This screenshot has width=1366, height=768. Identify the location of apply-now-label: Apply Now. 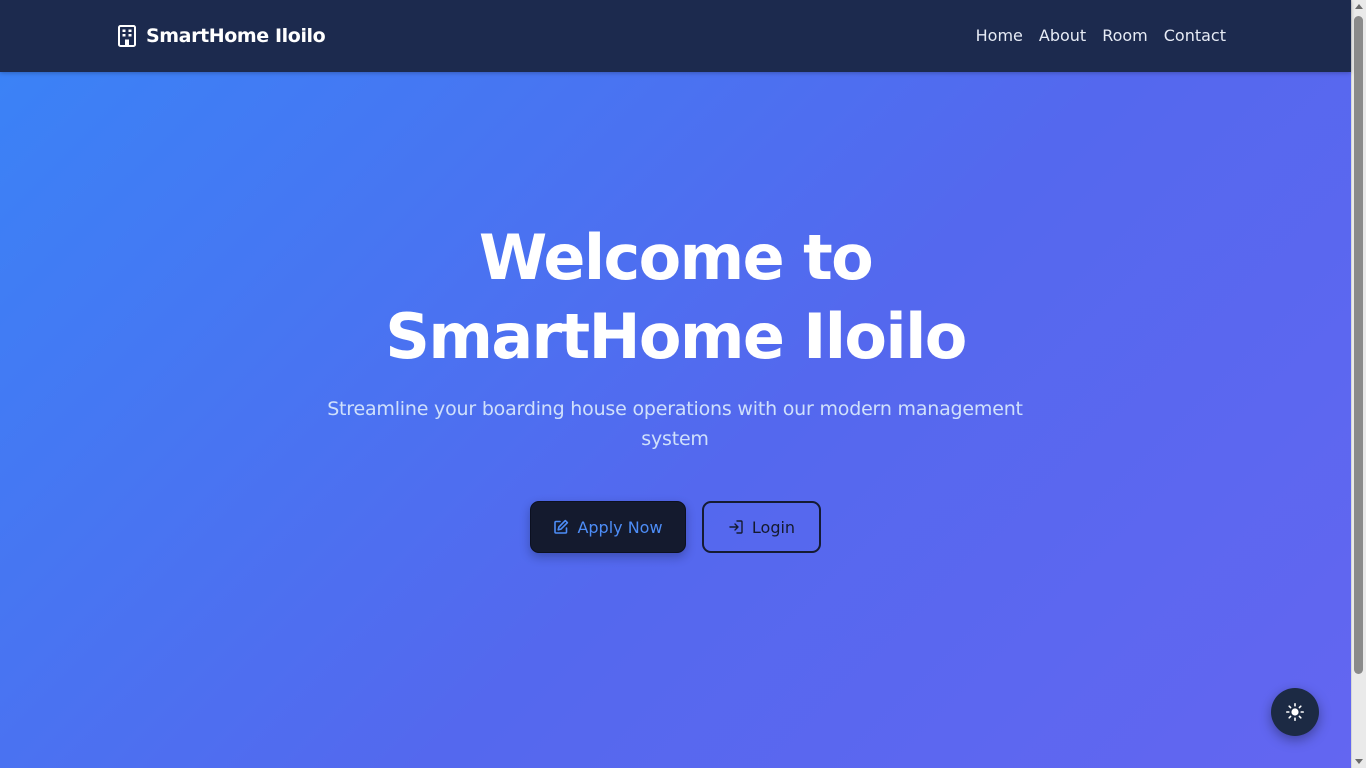
(620, 527).